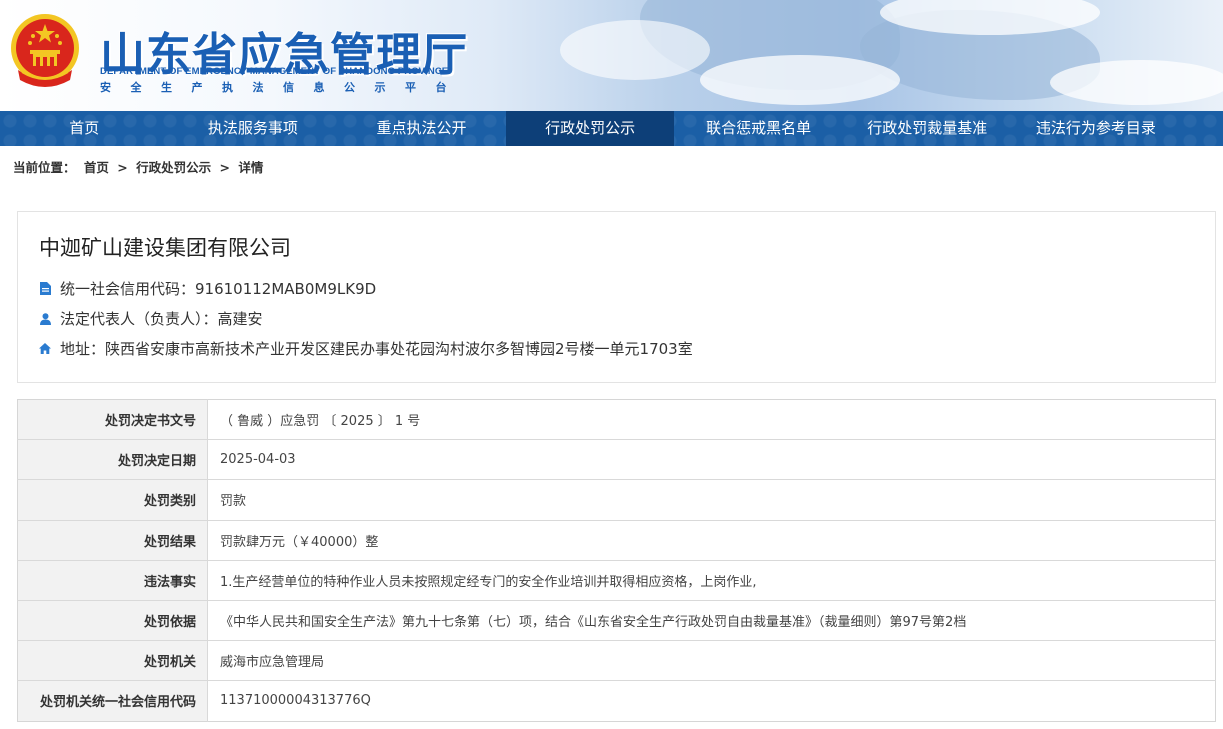 Image resolution: width=1223 pixels, height=729 pixels. What do you see at coordinates (45, 289) in the screenshot?
I see `document-icon` at bounding box center [45, 289].